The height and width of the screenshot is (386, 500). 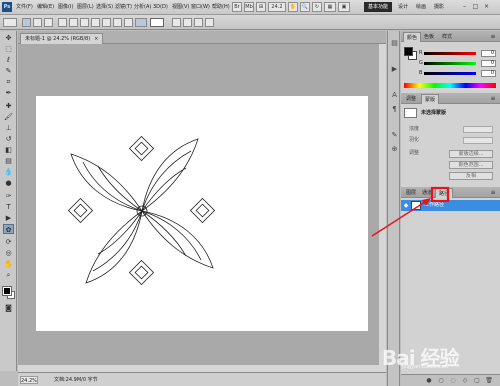 I want to click on menu-select: 选择(S), so click(x=104, y=7).